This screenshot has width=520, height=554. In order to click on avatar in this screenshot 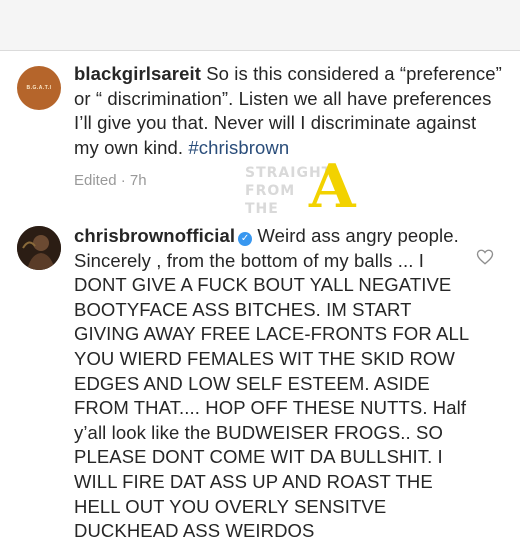, I will do `click(39, 248)`.